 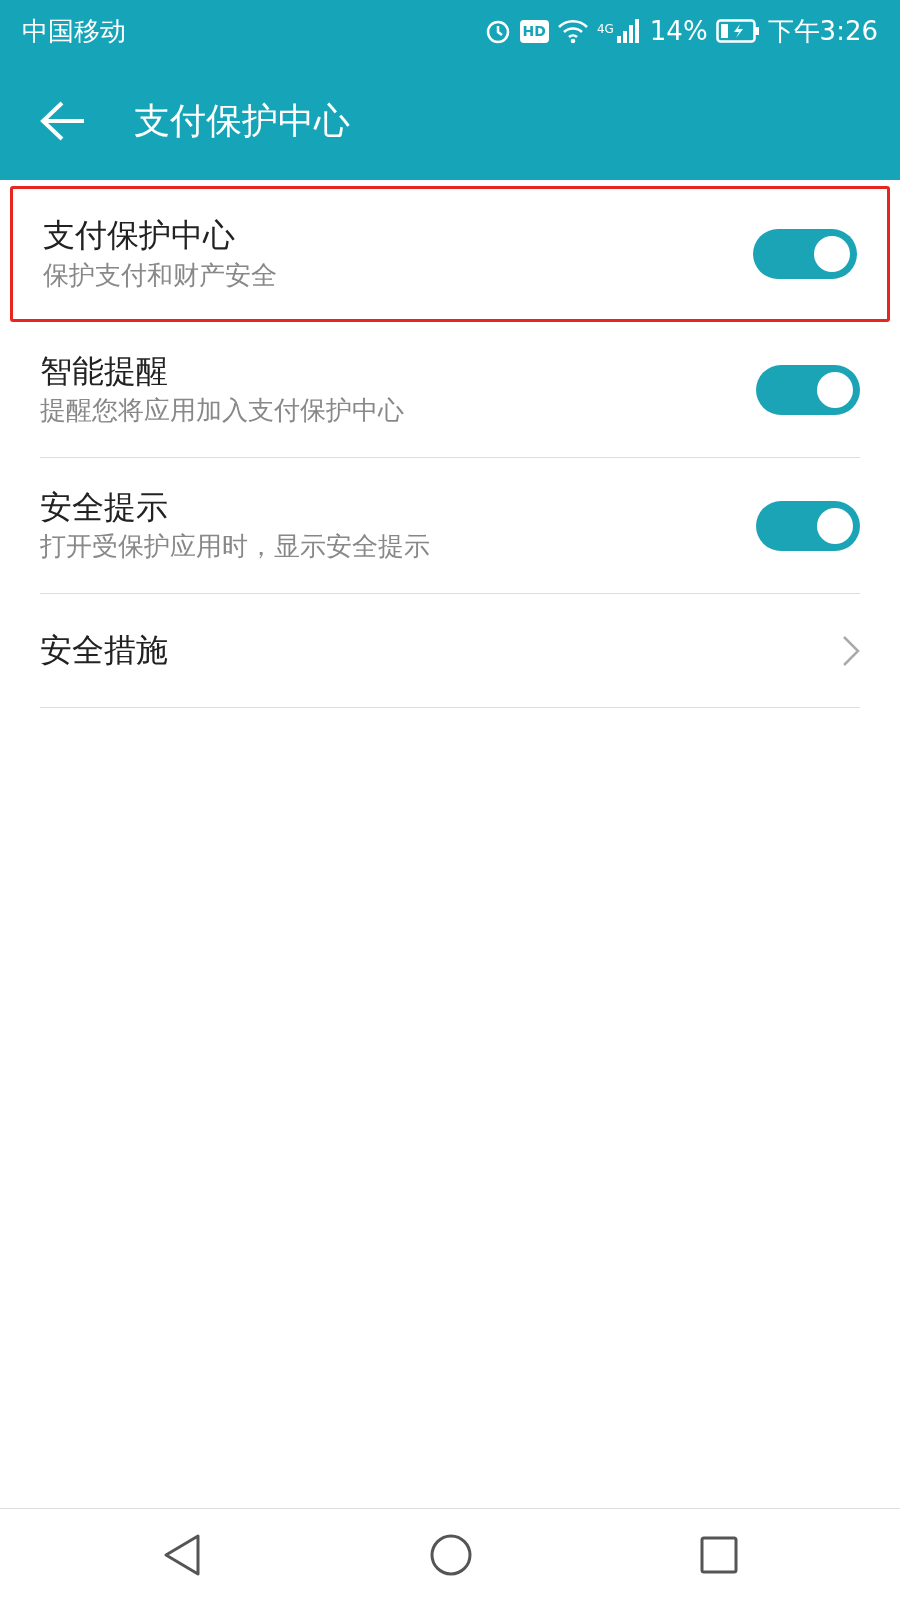 I want to click on network-type: 4G, so click(x=605, y=29).